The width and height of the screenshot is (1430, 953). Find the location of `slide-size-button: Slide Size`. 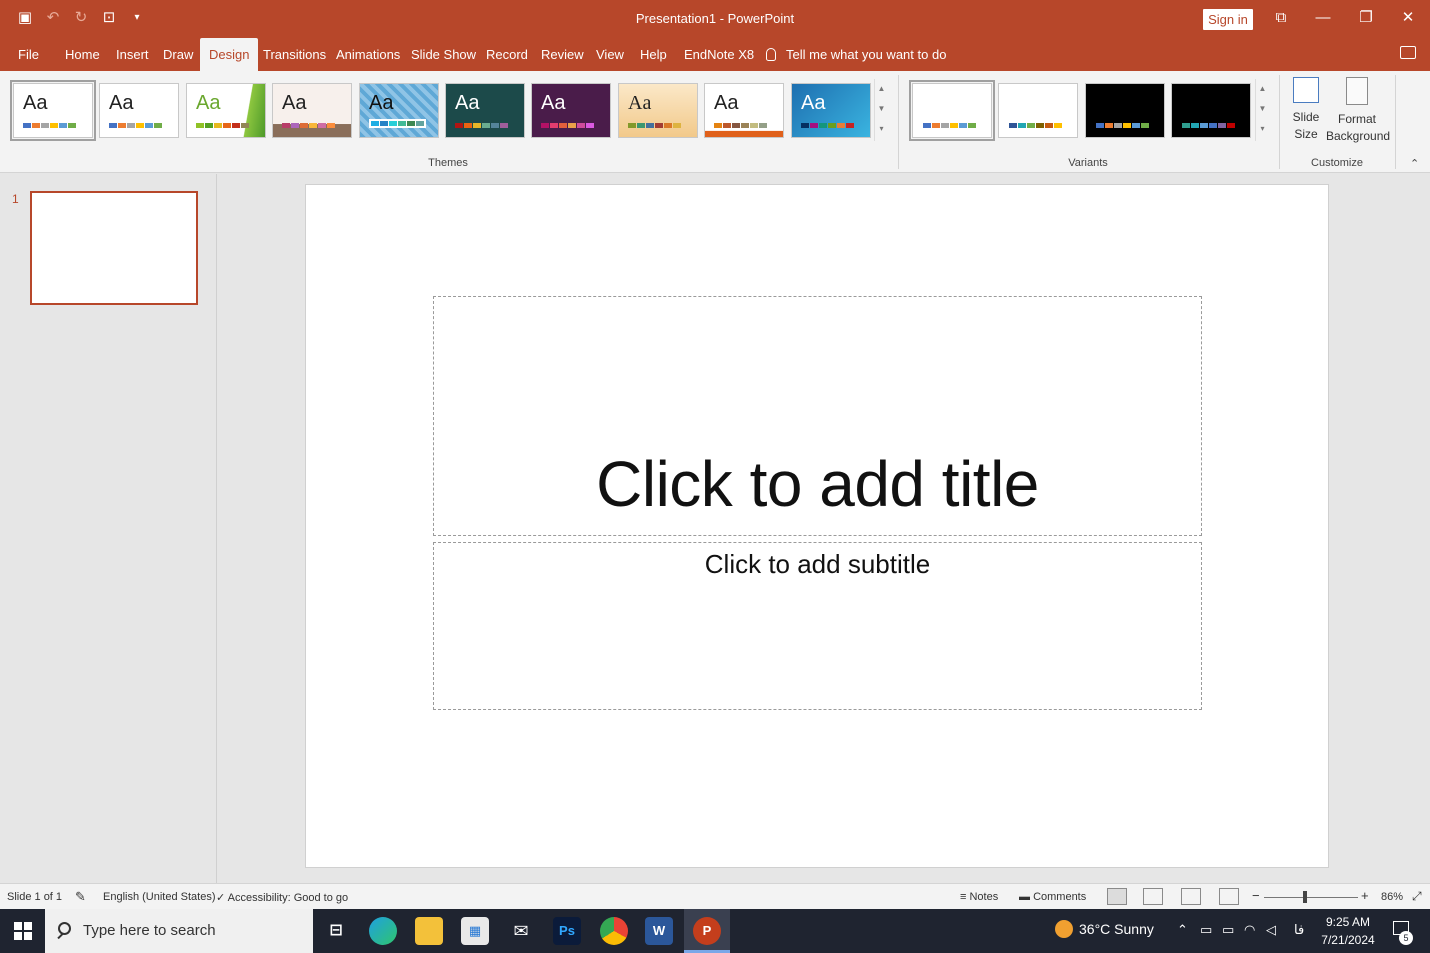

slide-size-button: Slide Size is located at coordinates (1306, 110).